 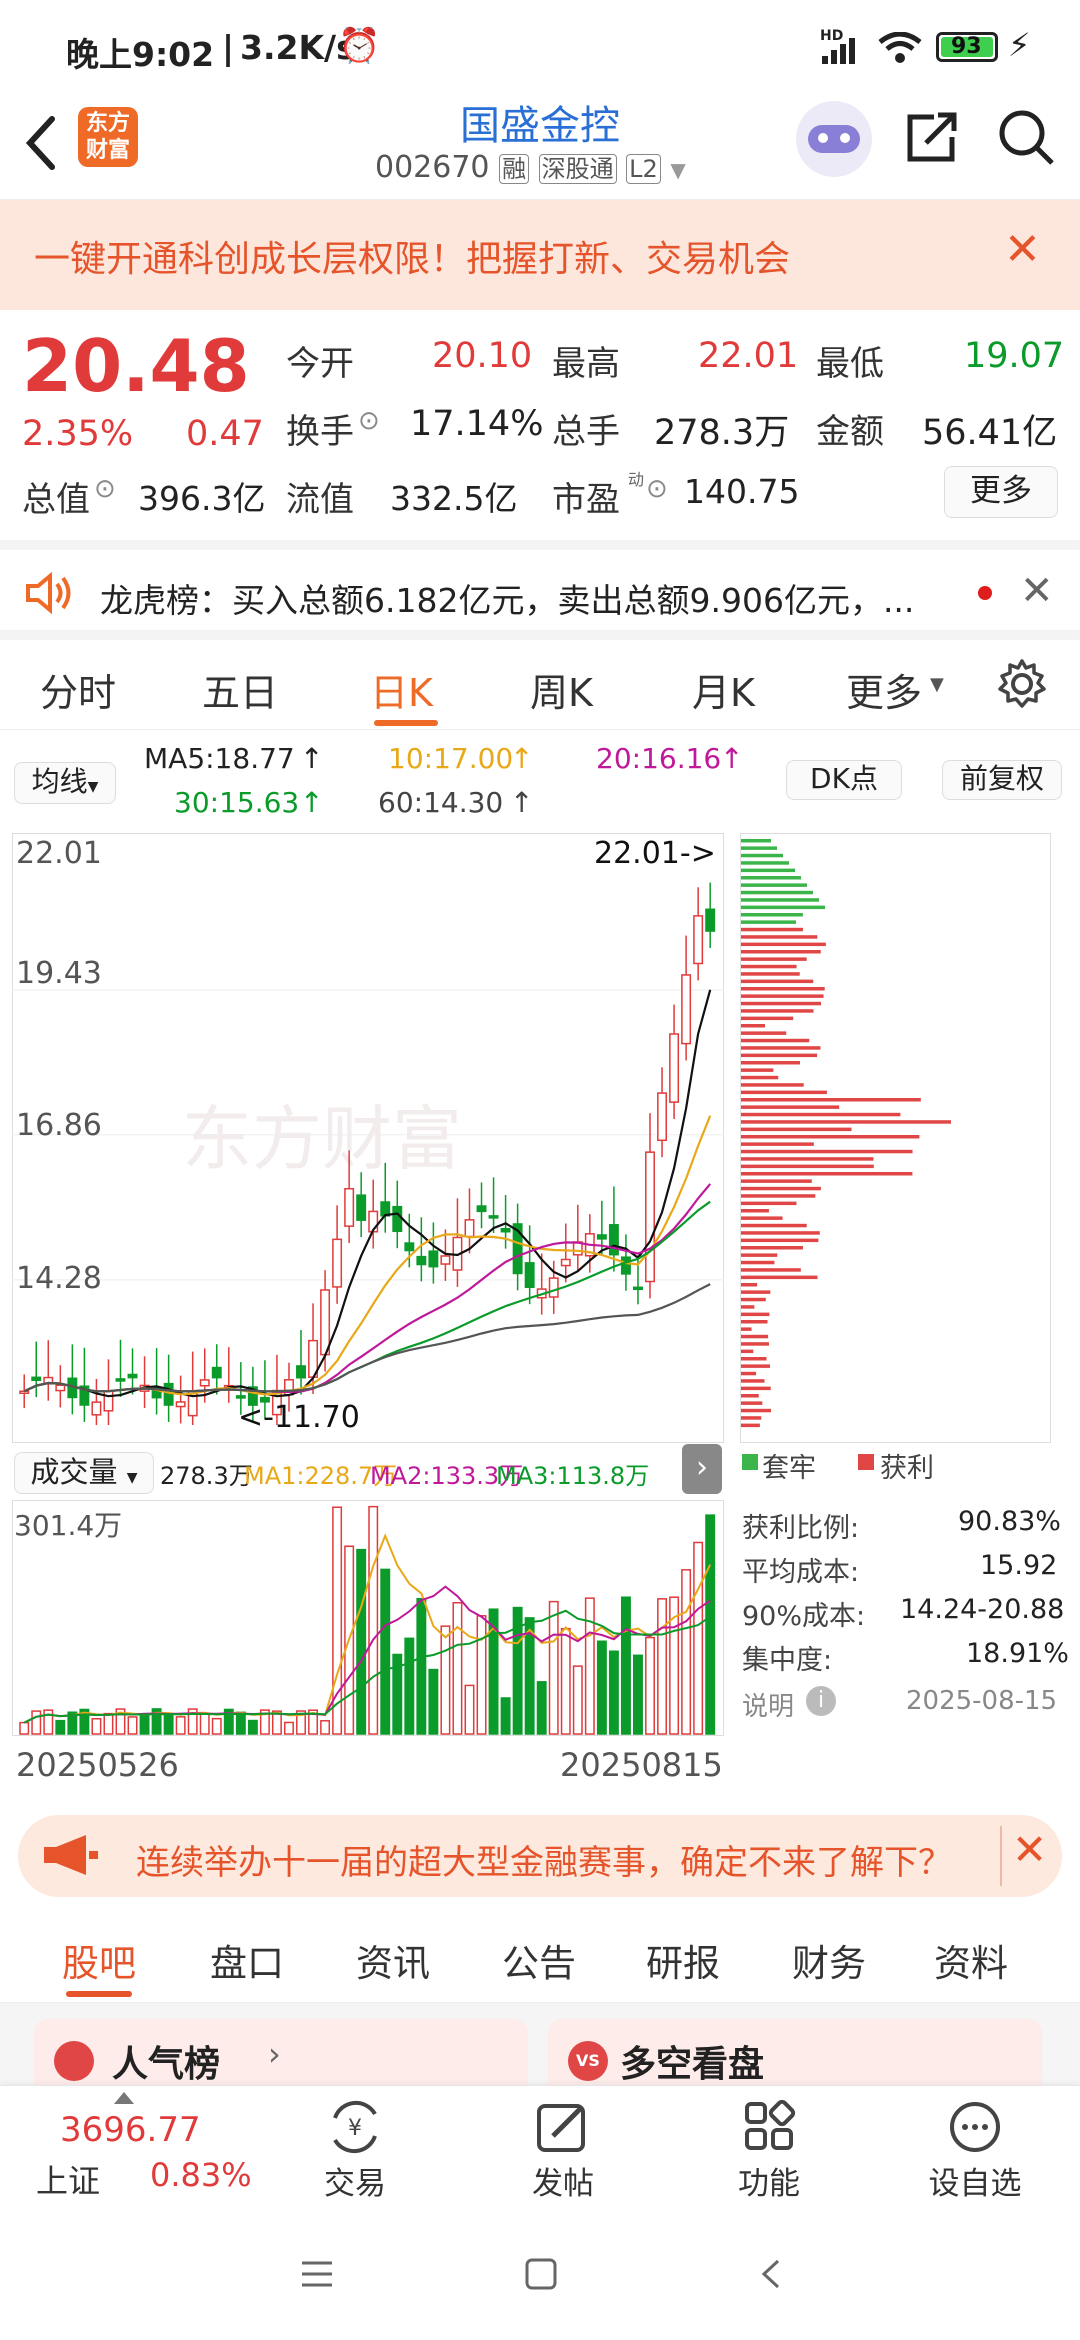 I want to click on system-navigation, so click(x=540, y=2277).